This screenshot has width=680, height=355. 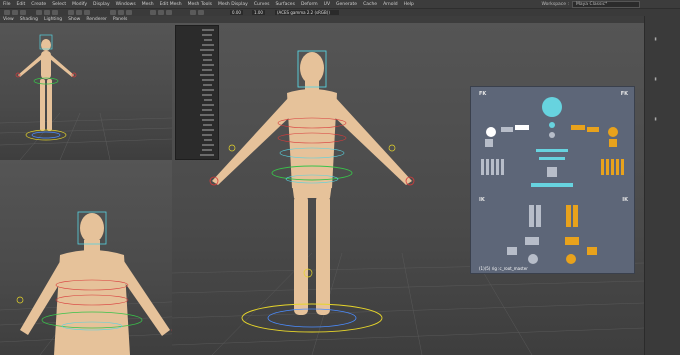 I want to click on menu-arnold: Arnold, so click(x=390, y=4).